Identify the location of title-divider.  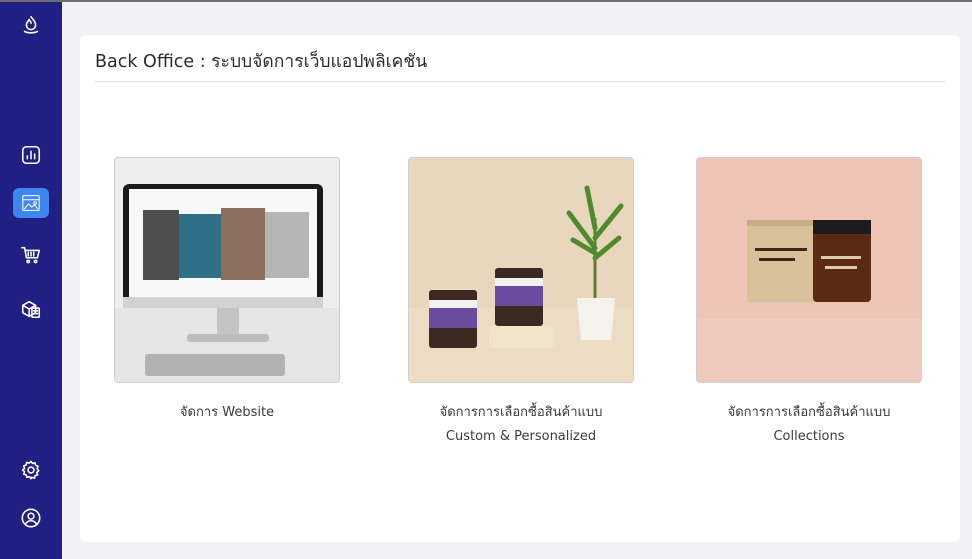
(520, 81).